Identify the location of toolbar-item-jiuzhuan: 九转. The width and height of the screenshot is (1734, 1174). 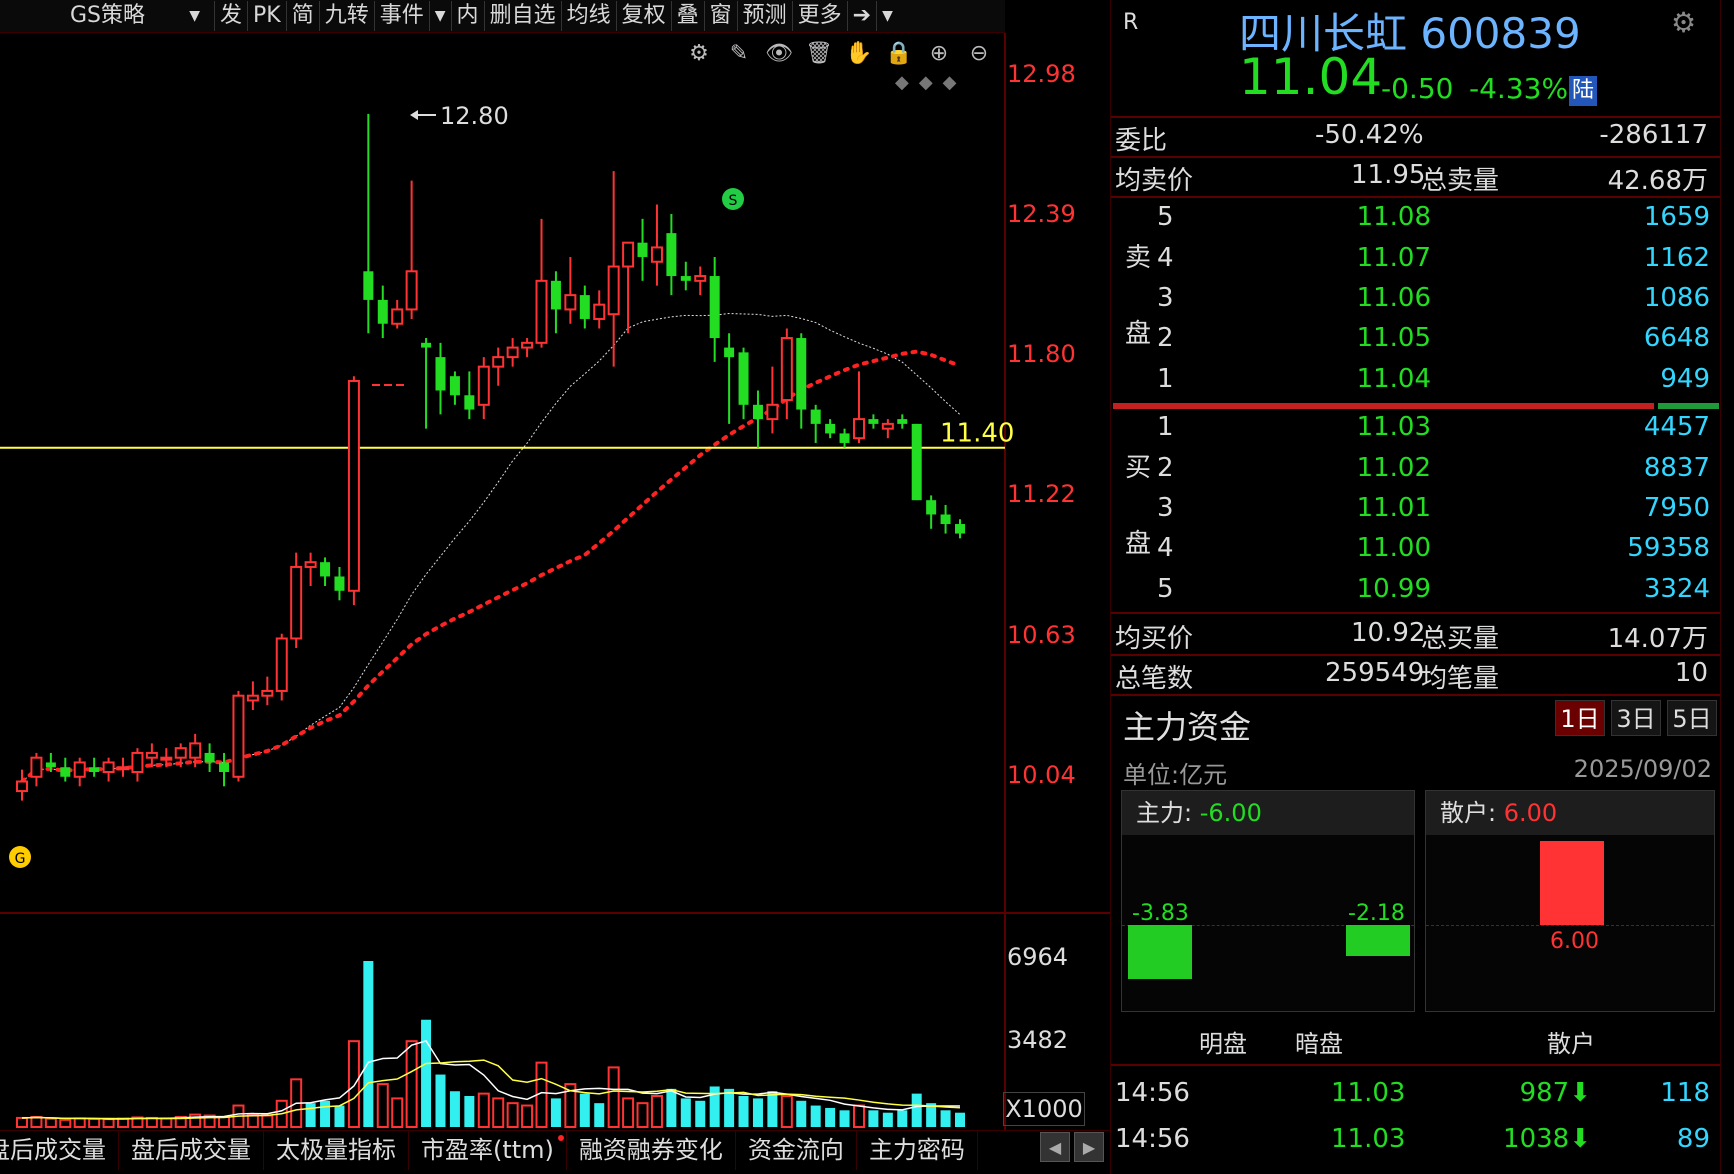
(347, 16).